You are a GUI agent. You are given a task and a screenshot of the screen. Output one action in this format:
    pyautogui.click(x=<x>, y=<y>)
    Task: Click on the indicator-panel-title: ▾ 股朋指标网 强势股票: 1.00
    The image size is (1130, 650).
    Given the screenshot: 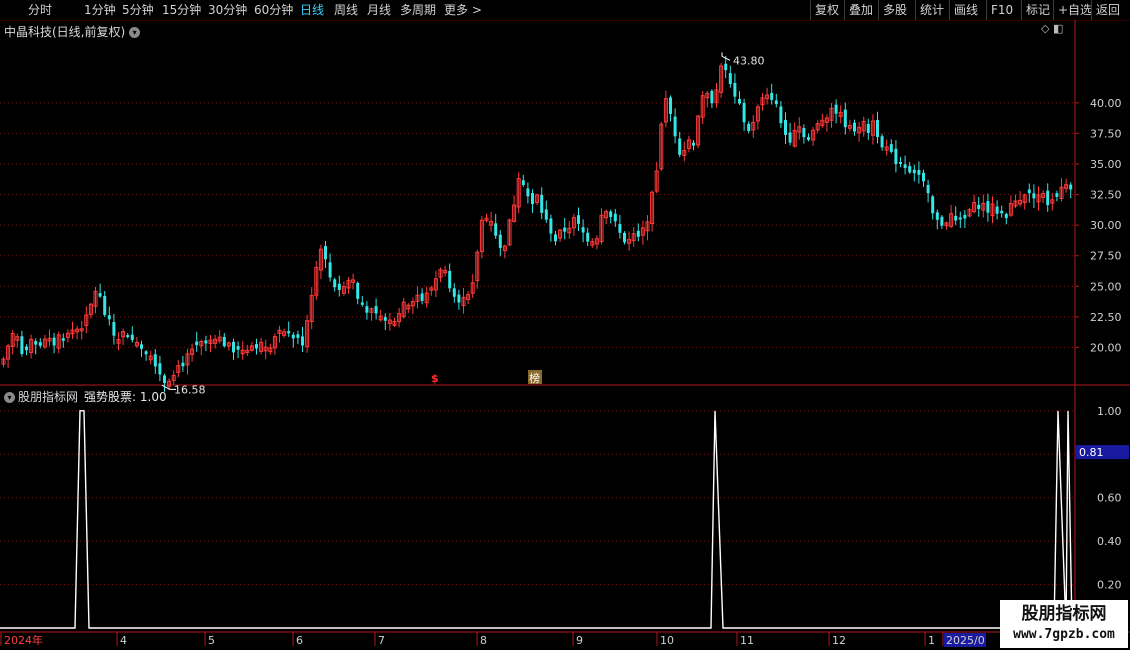 What is the action you would take?
    pyautogui.click(x=85, y=396)
    